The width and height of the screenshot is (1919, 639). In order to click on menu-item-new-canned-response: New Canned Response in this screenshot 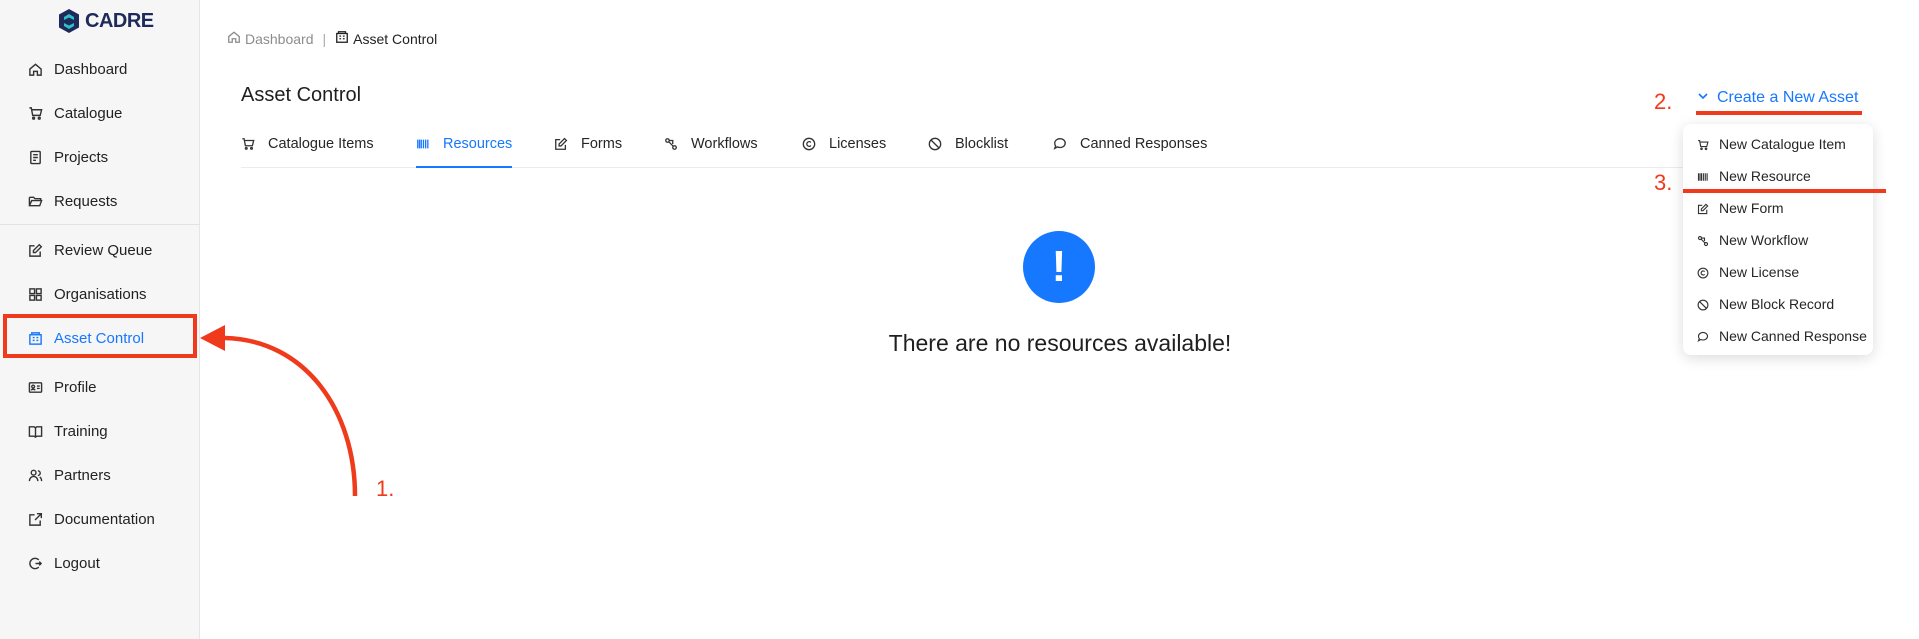, I will do `click(1778, 336)`.